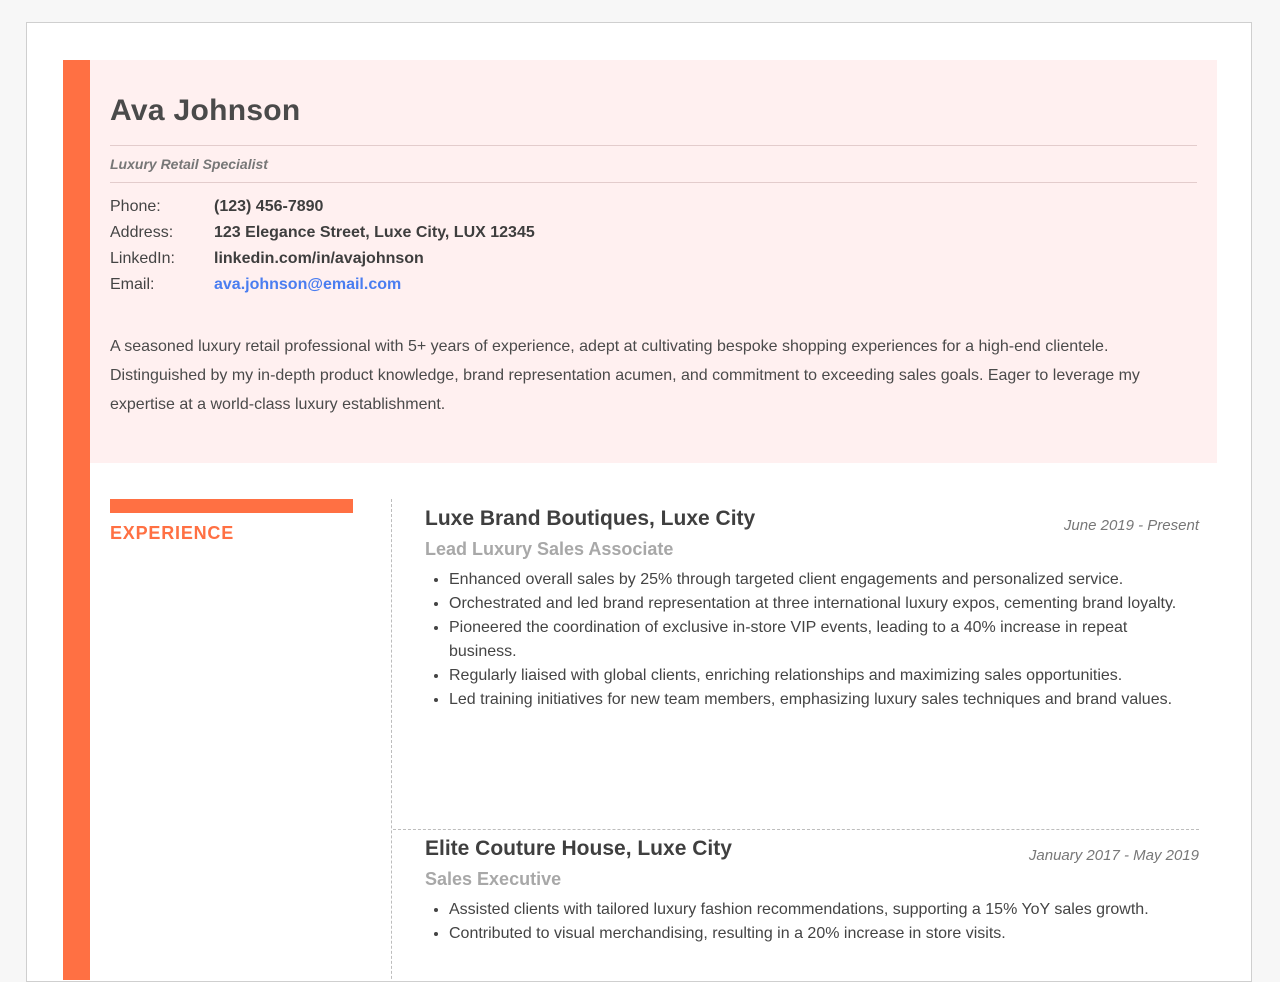 This screenshot has height=982, width=1280. What do you see at coordinates (135, 206) in the screenshot?
I see `contact-label: Phone:` at bounding box center [135, 206].